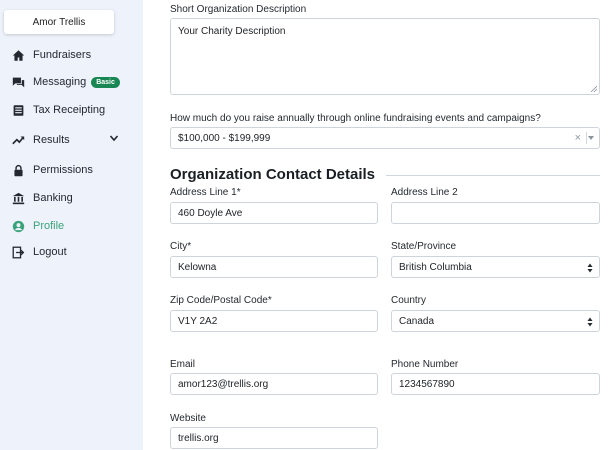 This screenshot has height=450, width=612. What do you see at coordinates (495, 267) in the screenshot?
I see `state-select: British Columbia` at bounding box center [495, 267].